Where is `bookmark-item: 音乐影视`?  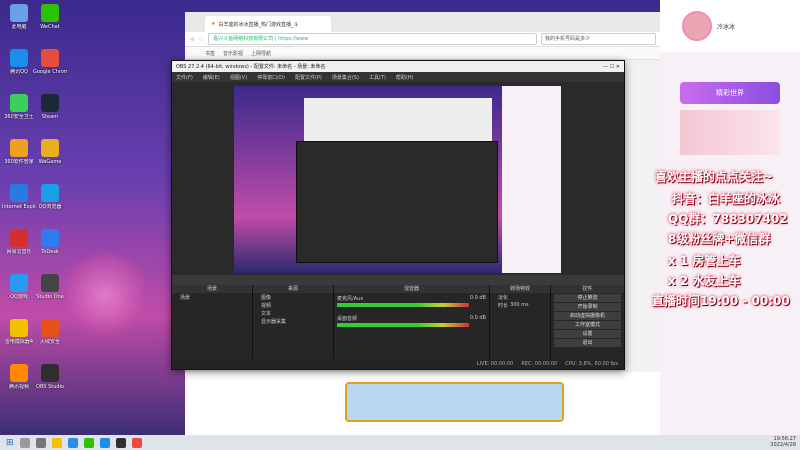 bookmark-item: 音乐影视 is located at coordinates (233, 53).